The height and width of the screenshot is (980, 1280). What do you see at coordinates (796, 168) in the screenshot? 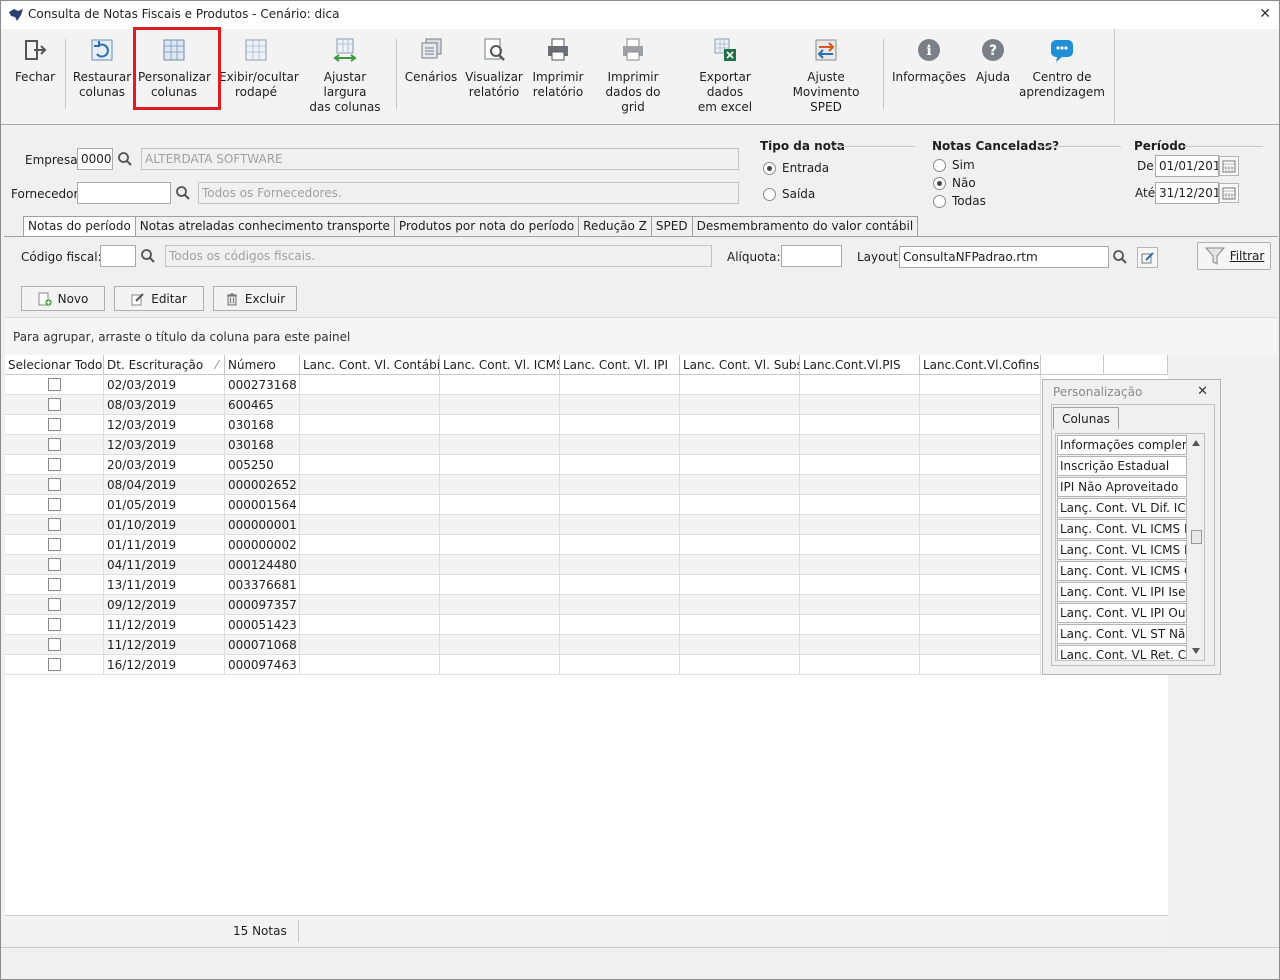
I see `radio-entrada: Entrada` at bounding box center [796, 168].